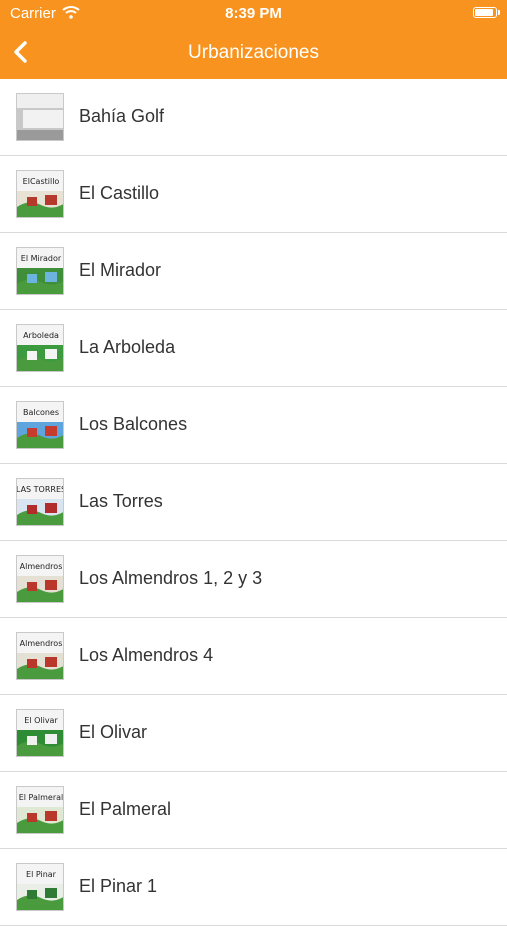 The width and height of the screenshot is (507, 926). I want to click on urbanizacion-thumbnail: El Olivar, so click(40, 733).